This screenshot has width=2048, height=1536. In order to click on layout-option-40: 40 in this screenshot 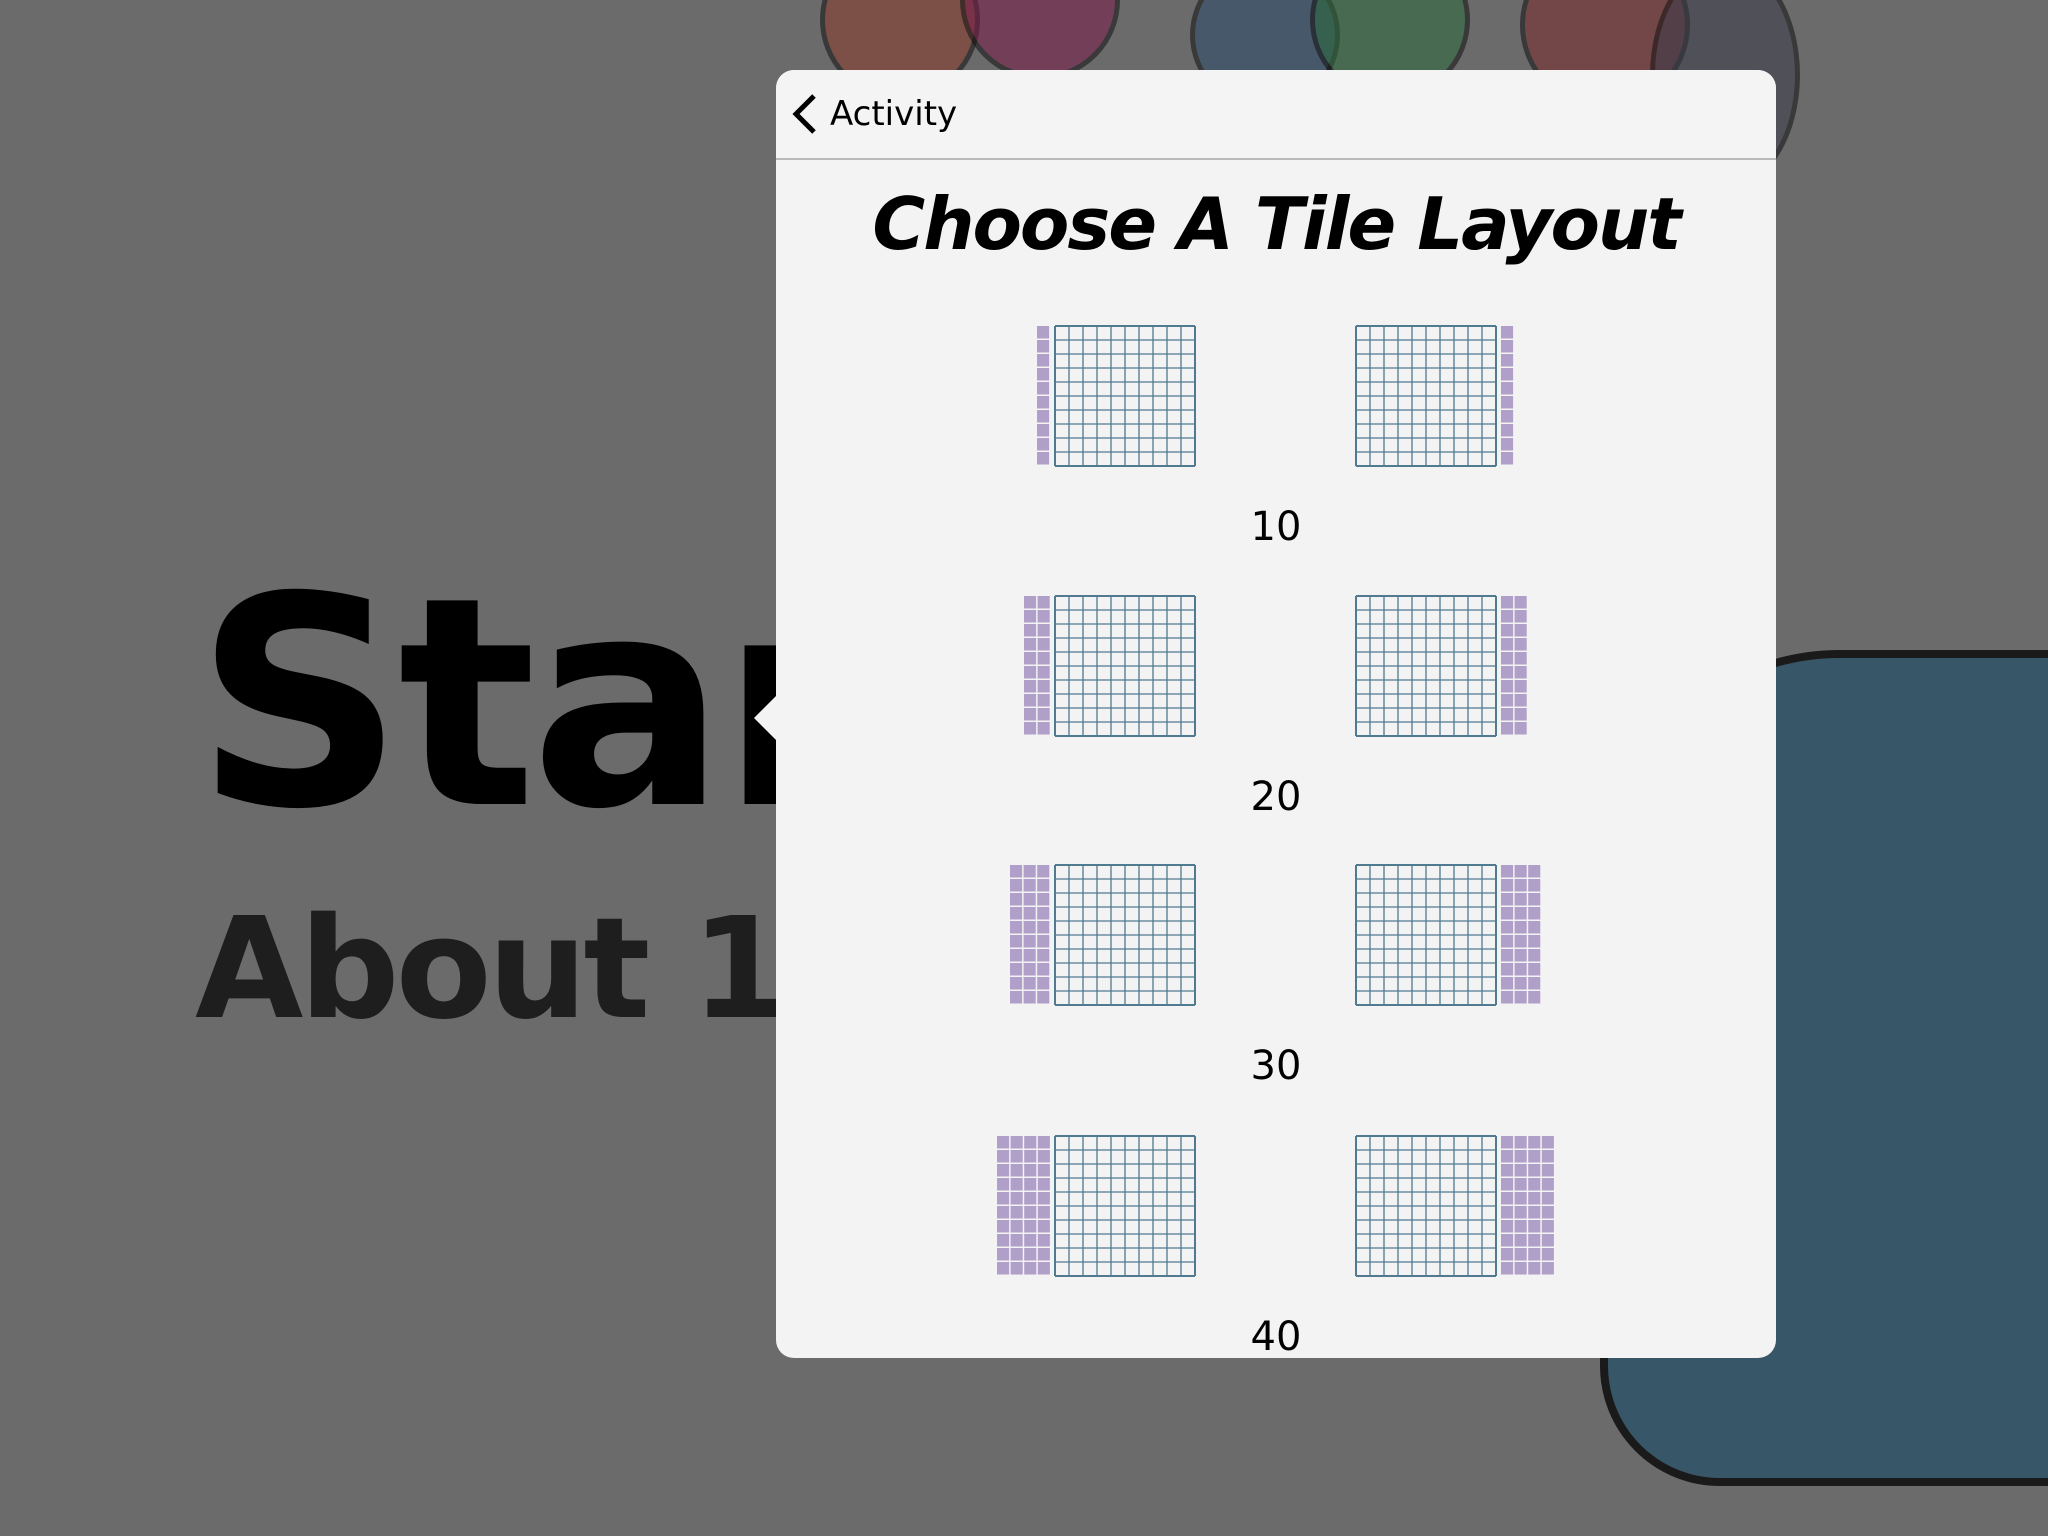, I will do `click(1276, 1247)`.